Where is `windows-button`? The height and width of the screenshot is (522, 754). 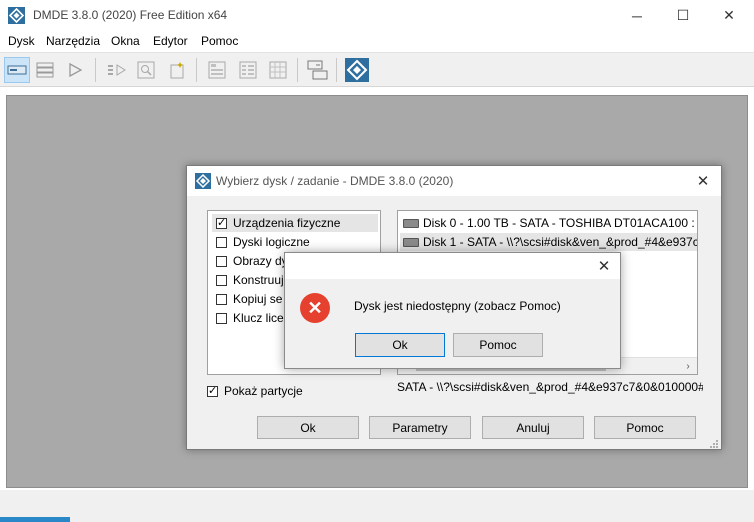
windows-button is located at coordinates (318, 70).